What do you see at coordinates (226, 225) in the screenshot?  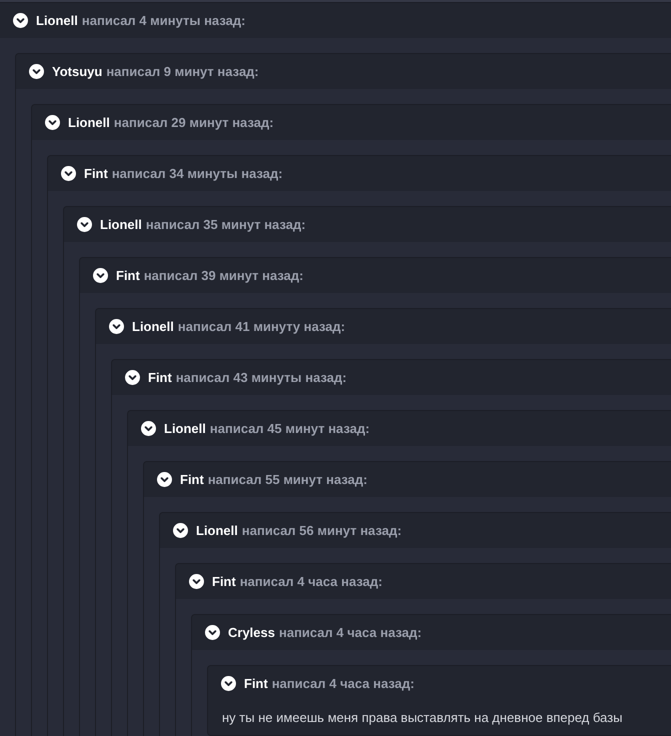 I see `post-meta: написал 35 минут назад:` at bounding box center [226, 225].